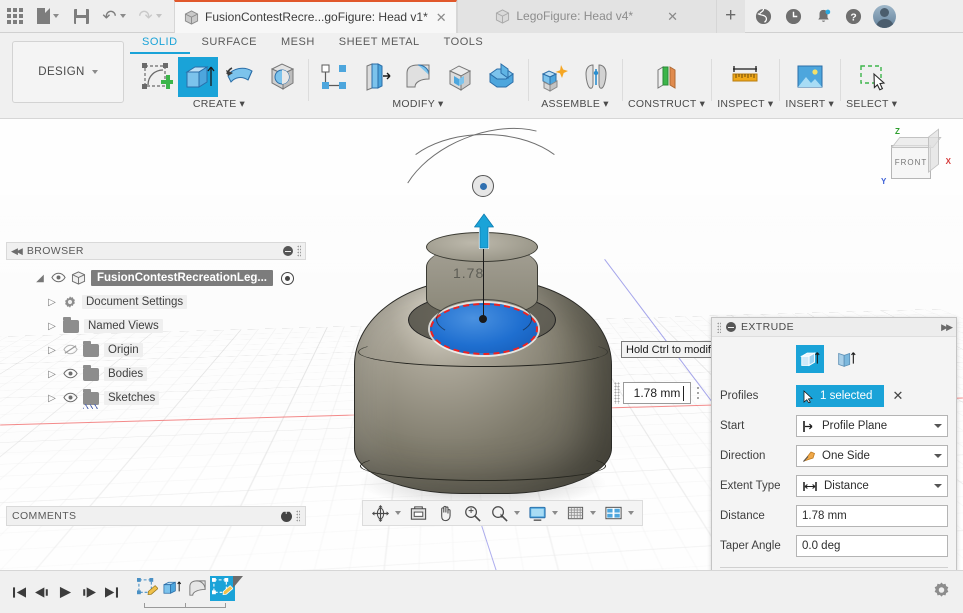 This screenshot has width=963, height=613. Describe the element at coordinates (334, 77) in the screenshot. I see `pattern-icon` at that location.